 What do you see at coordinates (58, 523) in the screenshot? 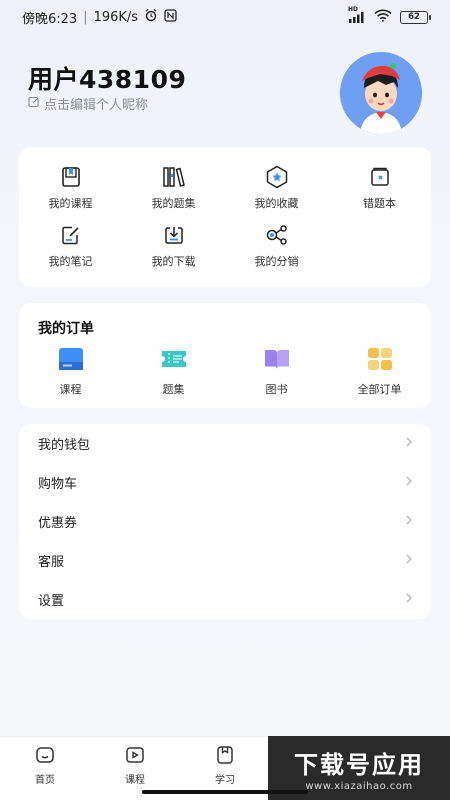
I see `menu-coupons-label: 优惠券` at bounding box center [58, 523].